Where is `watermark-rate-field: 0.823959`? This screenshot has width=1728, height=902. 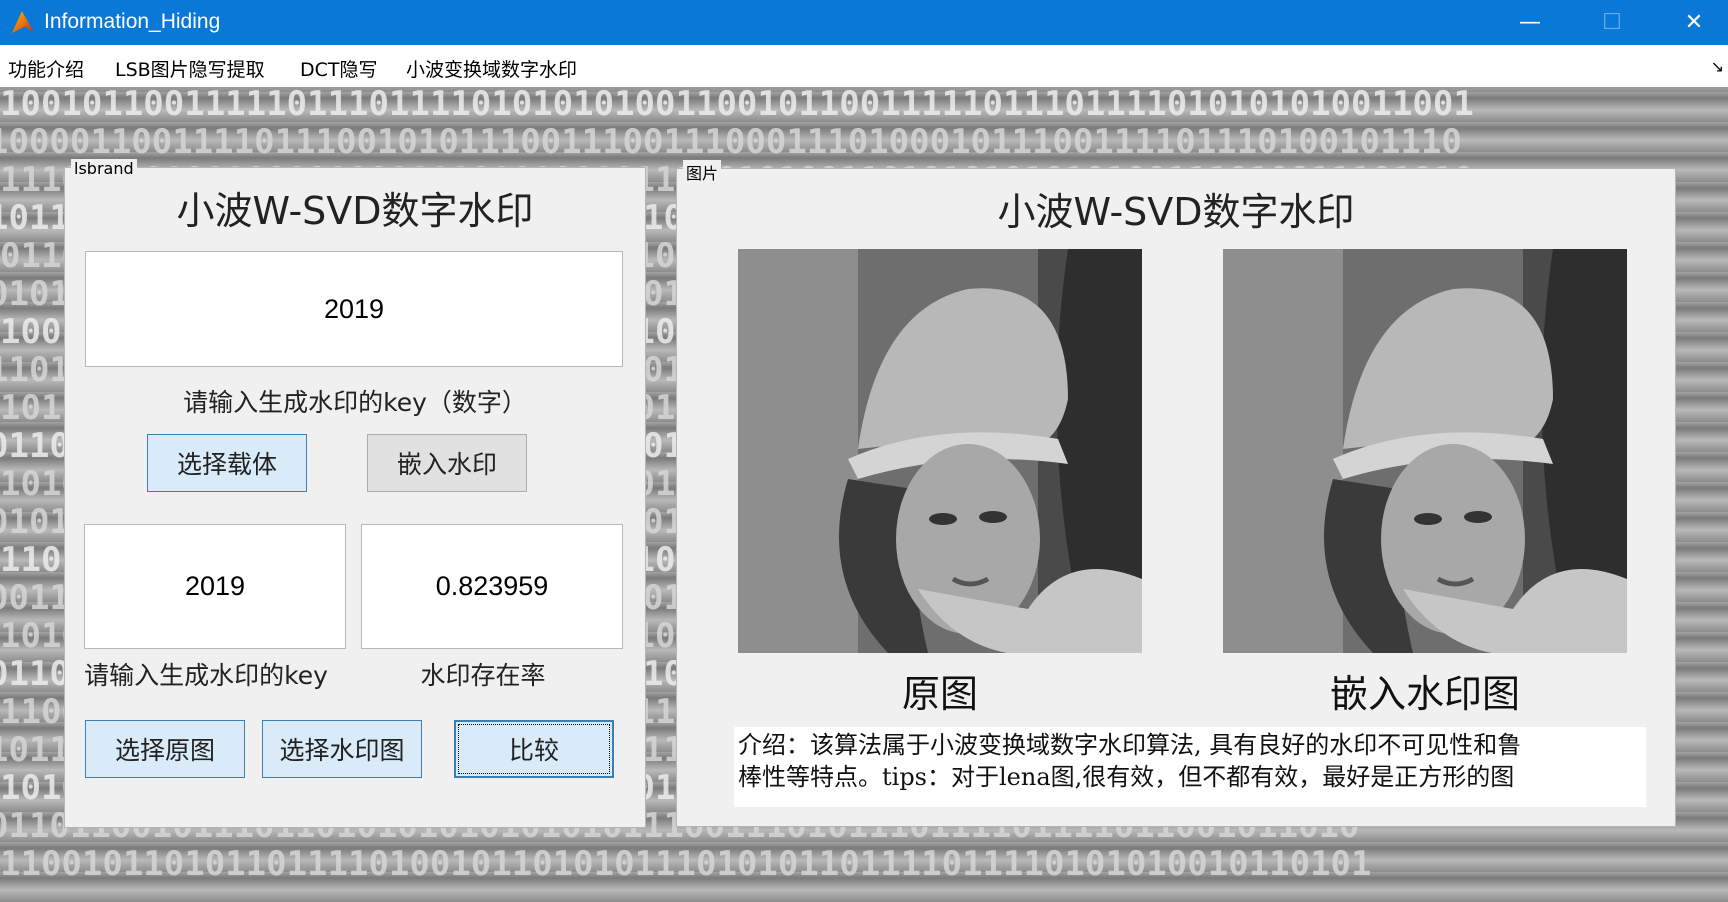
watermark-rate-field: 0.823959 is located at coordinates (492, 586).